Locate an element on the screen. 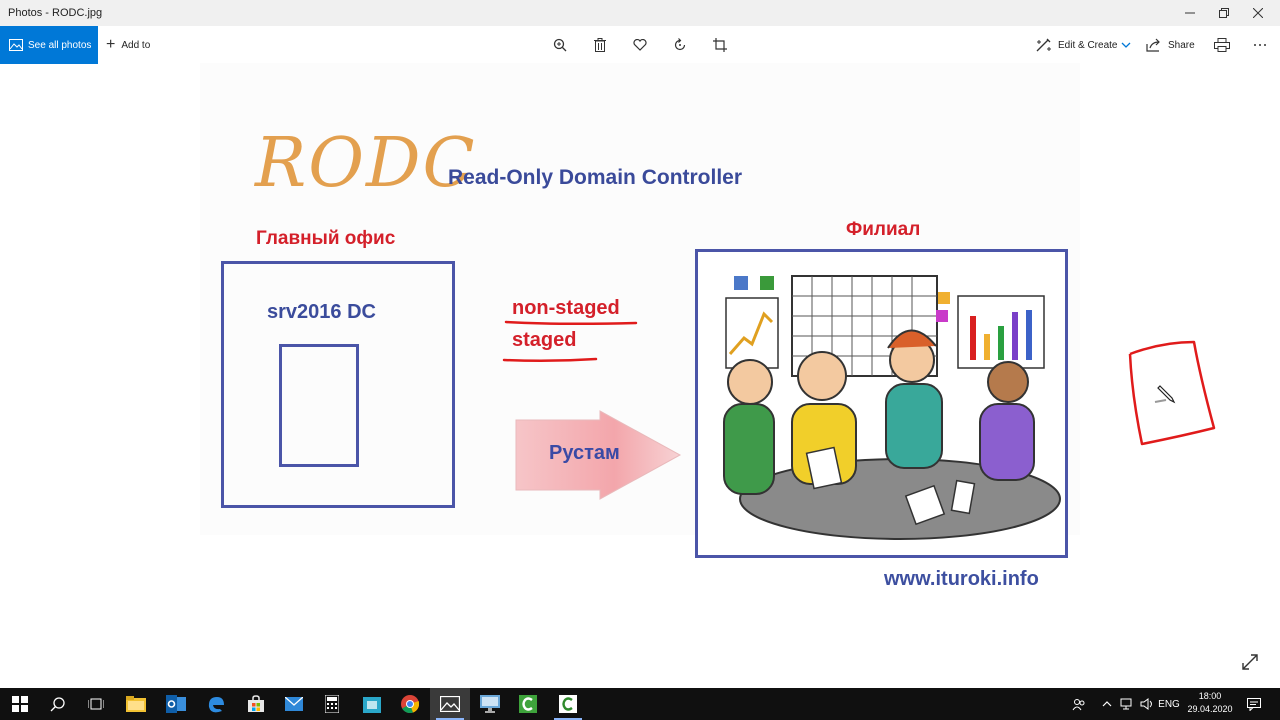  printer-icon is located at coordinates (1222, 45).